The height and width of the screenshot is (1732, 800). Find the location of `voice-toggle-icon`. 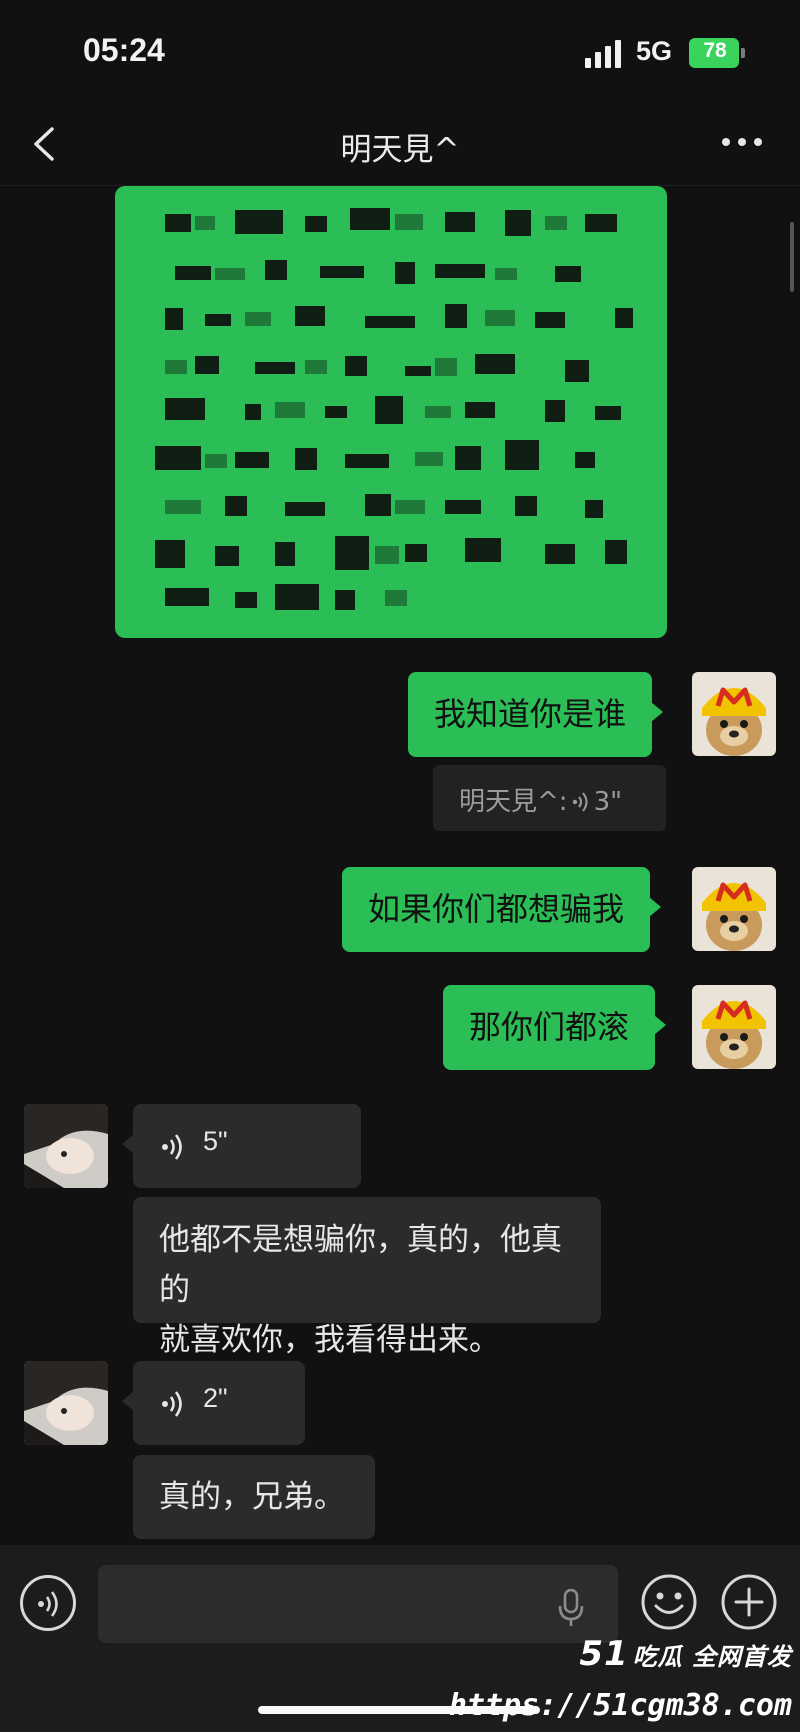

voice-toggle-icon is located at coordinates (48, 1604).